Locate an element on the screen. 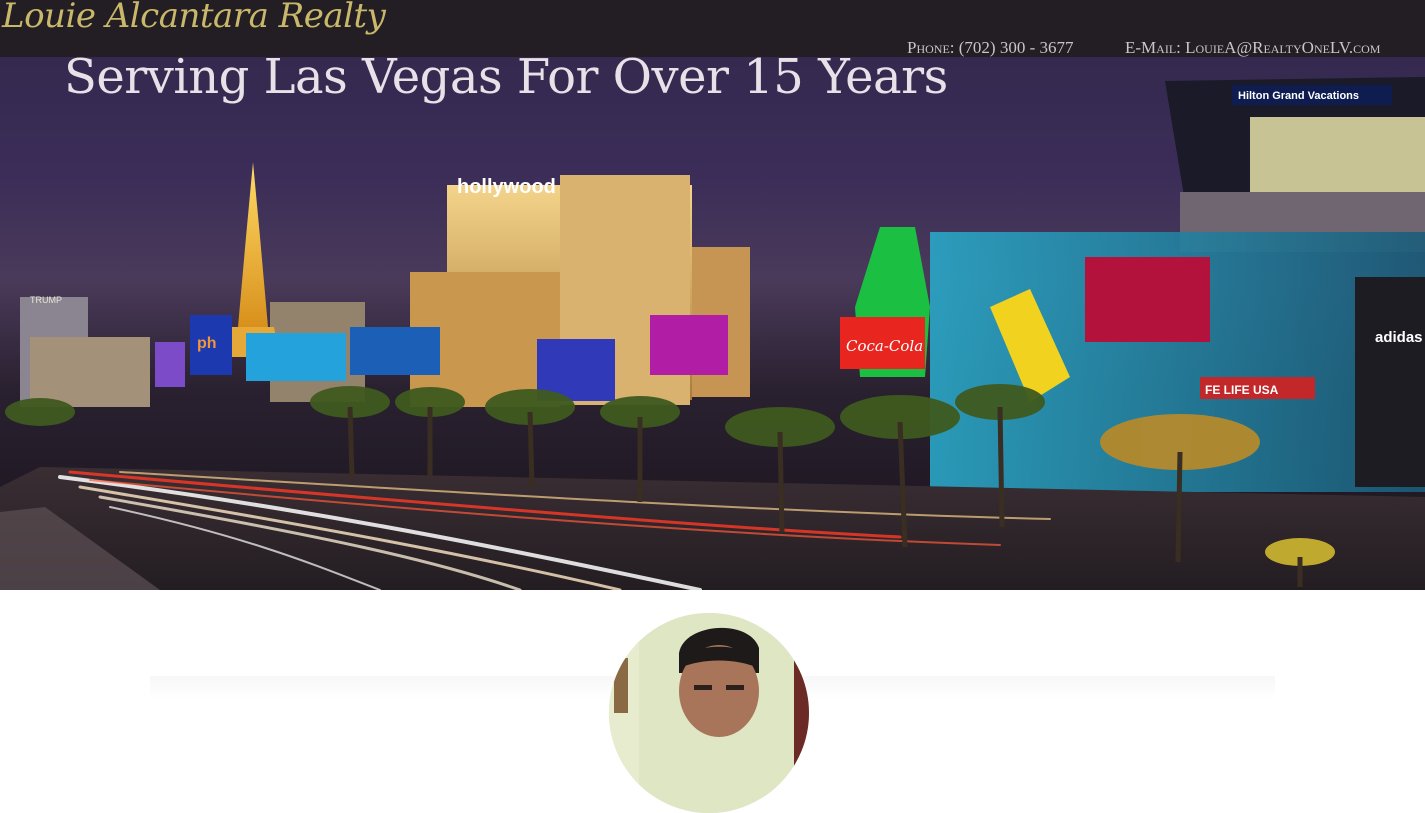 Image resolution: width=1425 pixels, height=813 pixels. agent-portrait is located at coordinates (709, 713).